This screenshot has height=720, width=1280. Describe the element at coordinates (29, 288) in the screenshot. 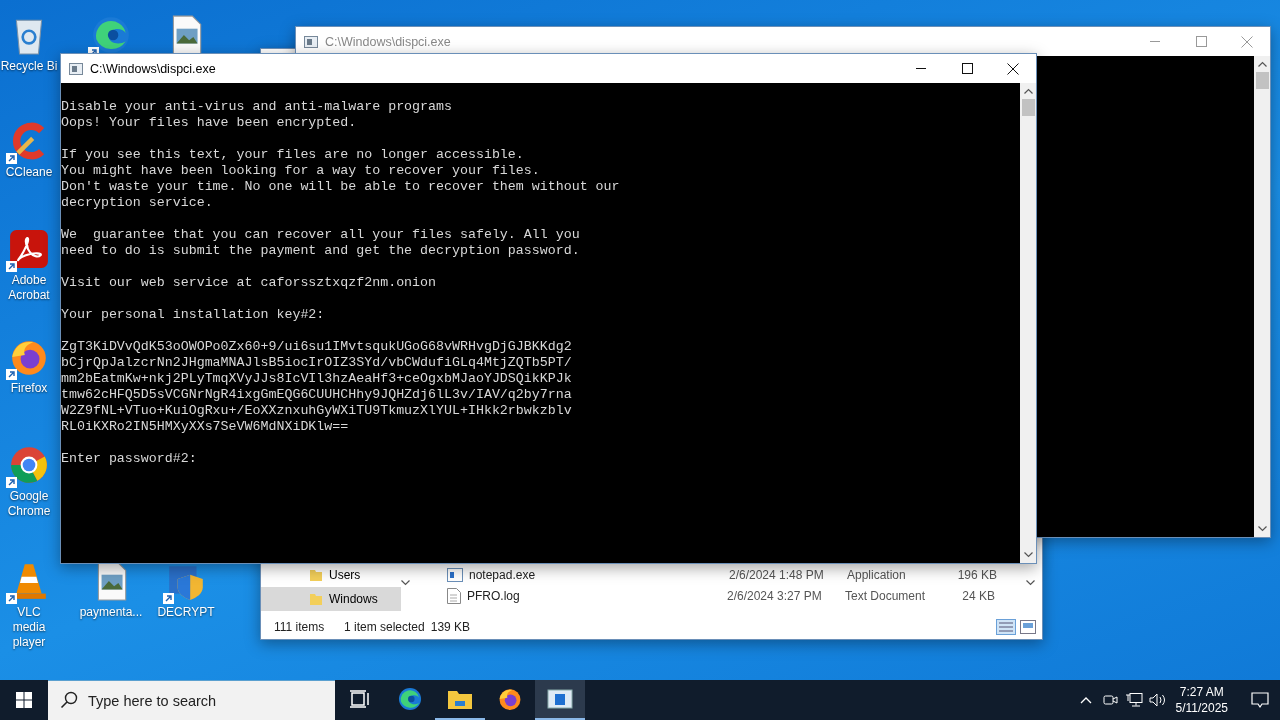

I see `desktop-icon-label: Adobe Acrobat` at that location.